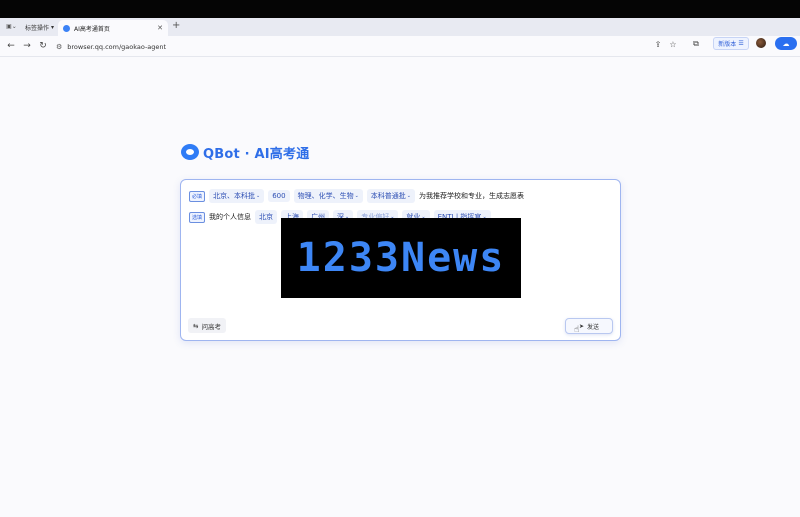  I want to click on hand-cursor-icon: ☝, so click(577, 330).